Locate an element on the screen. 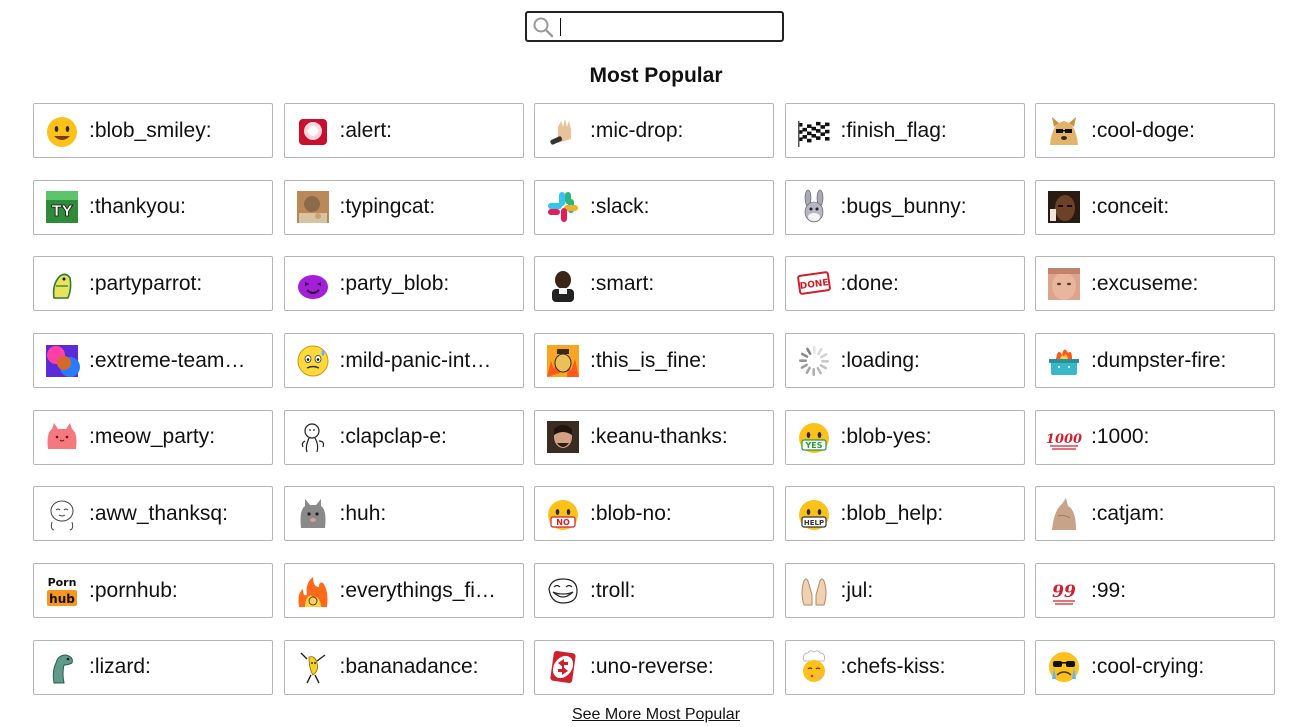  emoji-tile: :meow_party: is located at coordinates (153, 437).